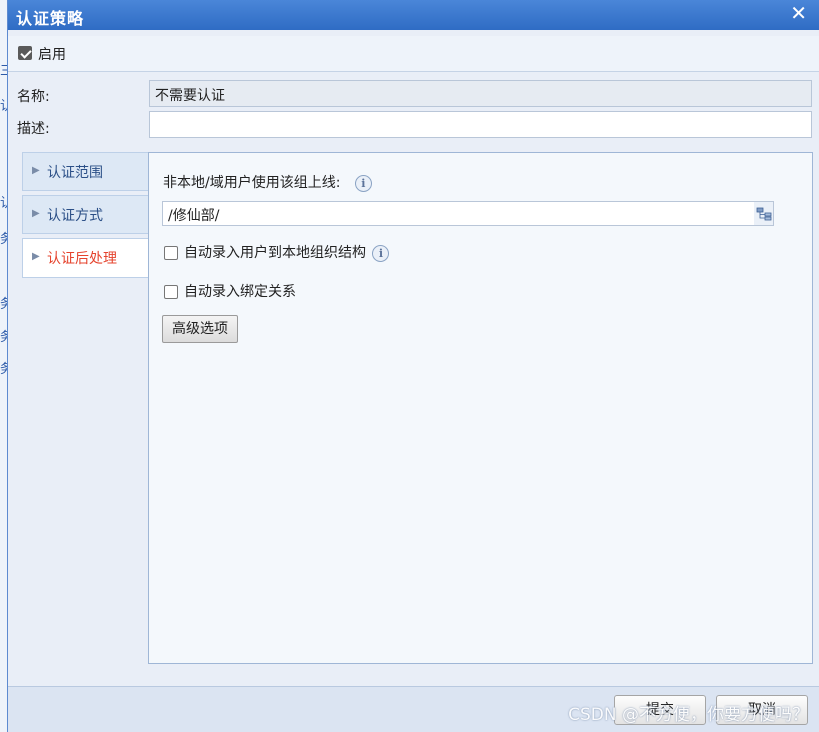  I want to click on auto-bind-checkbox, so click(171, 292).